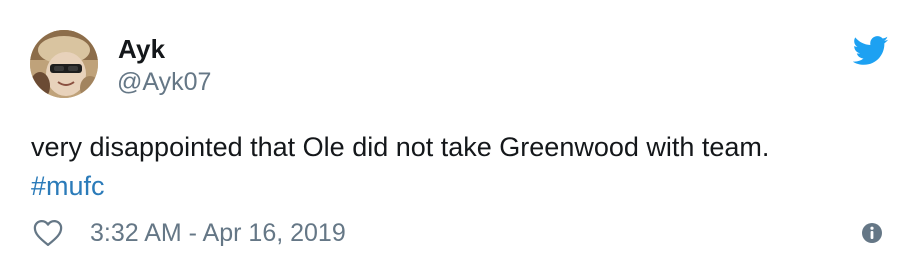 The height and width of the screenshot is (263, 922). I want to click on heart-icon, so click(48, 233).